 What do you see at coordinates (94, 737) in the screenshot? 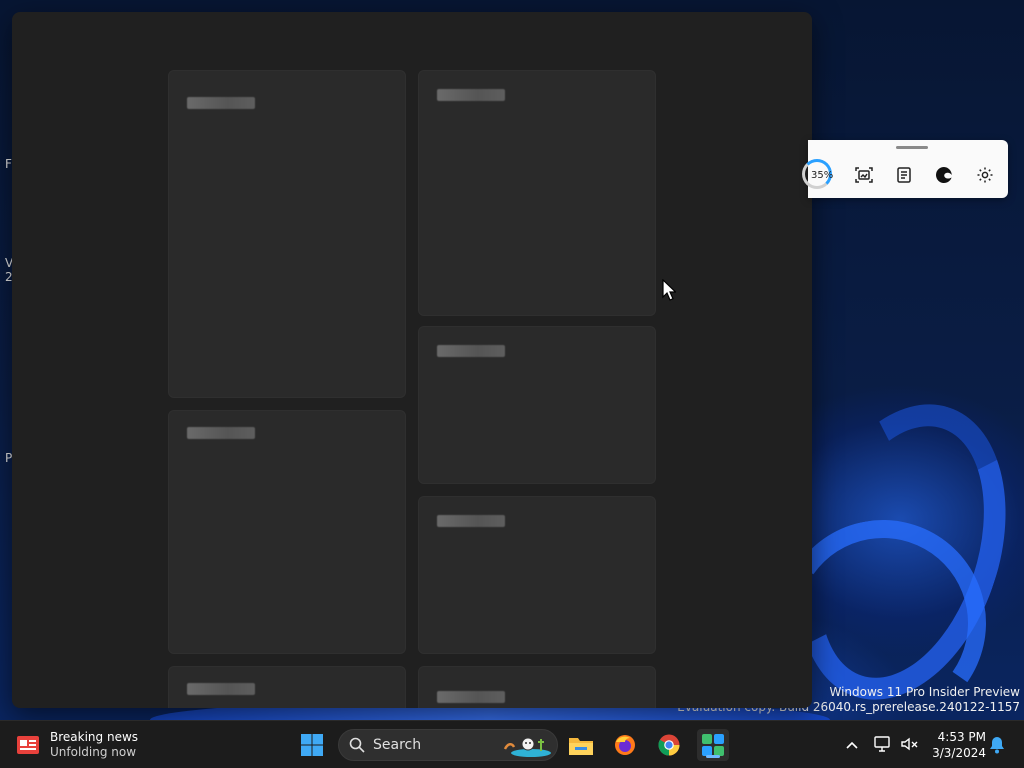
I see `news-headline: Breaking news` at bounding box center [94, 737].